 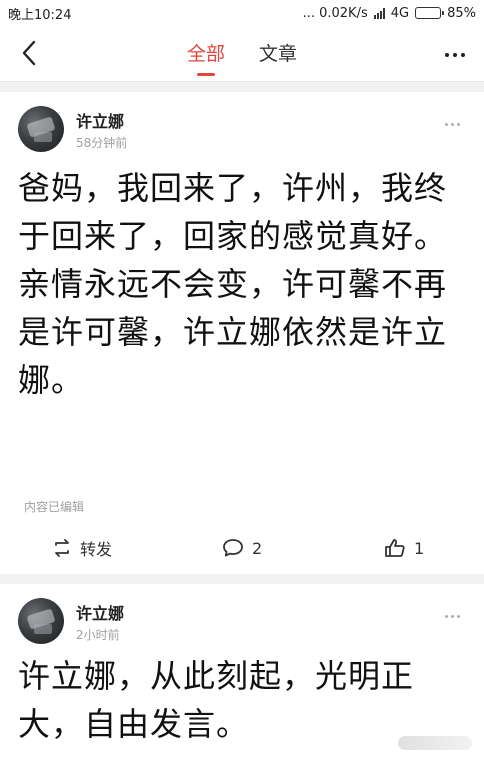 What do you see at coordinates (395, 548) in the screenshot?
I see `thumbs-up-icon` at bounding box center [395, 548].